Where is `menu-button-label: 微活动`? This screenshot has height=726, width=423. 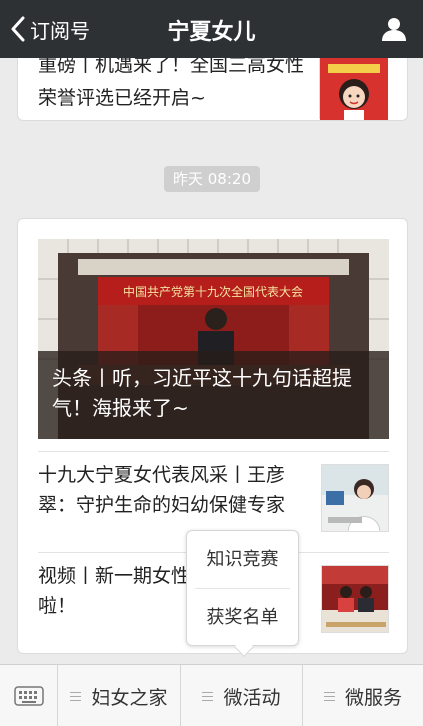 menu-button-label: 微活动 is located at coordinates (252, 697).